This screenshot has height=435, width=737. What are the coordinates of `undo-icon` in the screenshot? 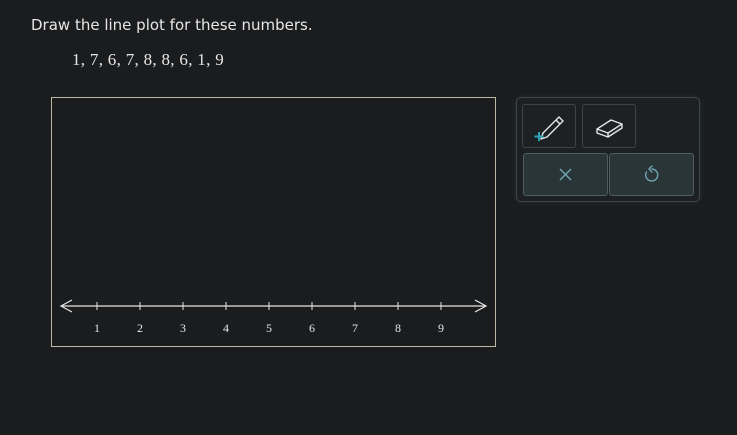 It's located at (652, 173).